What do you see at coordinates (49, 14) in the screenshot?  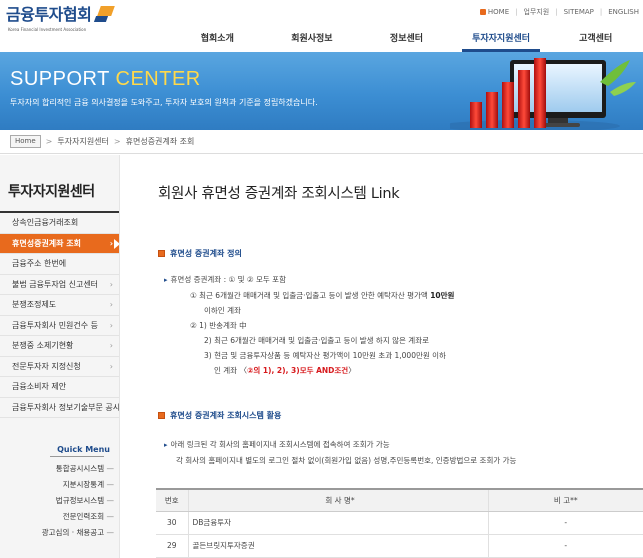 I see `logo-text: 금융투자협회` at bounding box center [49, 14].